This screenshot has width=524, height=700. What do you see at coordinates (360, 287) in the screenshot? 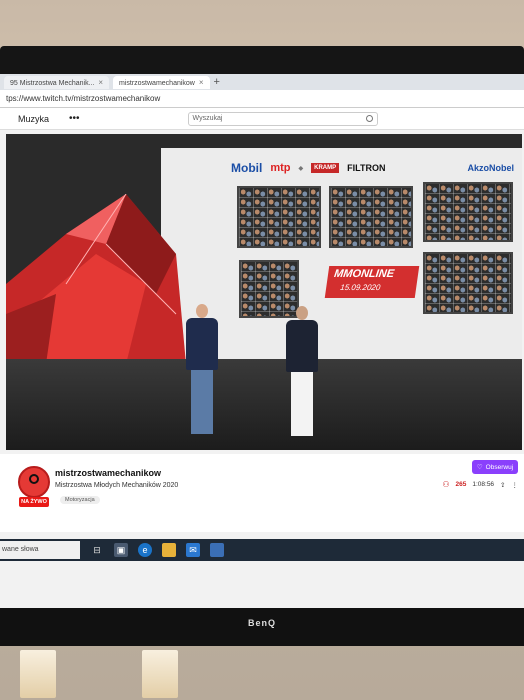
I see `event-date: 15.09.2020` at bounding box center [360, 287].